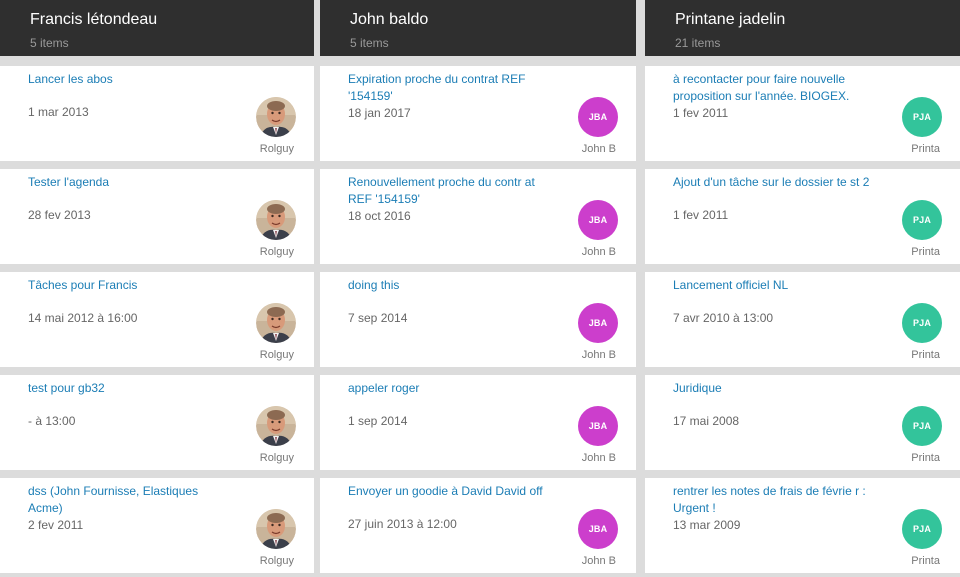 This screenshot has height=577, width=960. I want to click on column-title: John baldo, so click(389, 19).